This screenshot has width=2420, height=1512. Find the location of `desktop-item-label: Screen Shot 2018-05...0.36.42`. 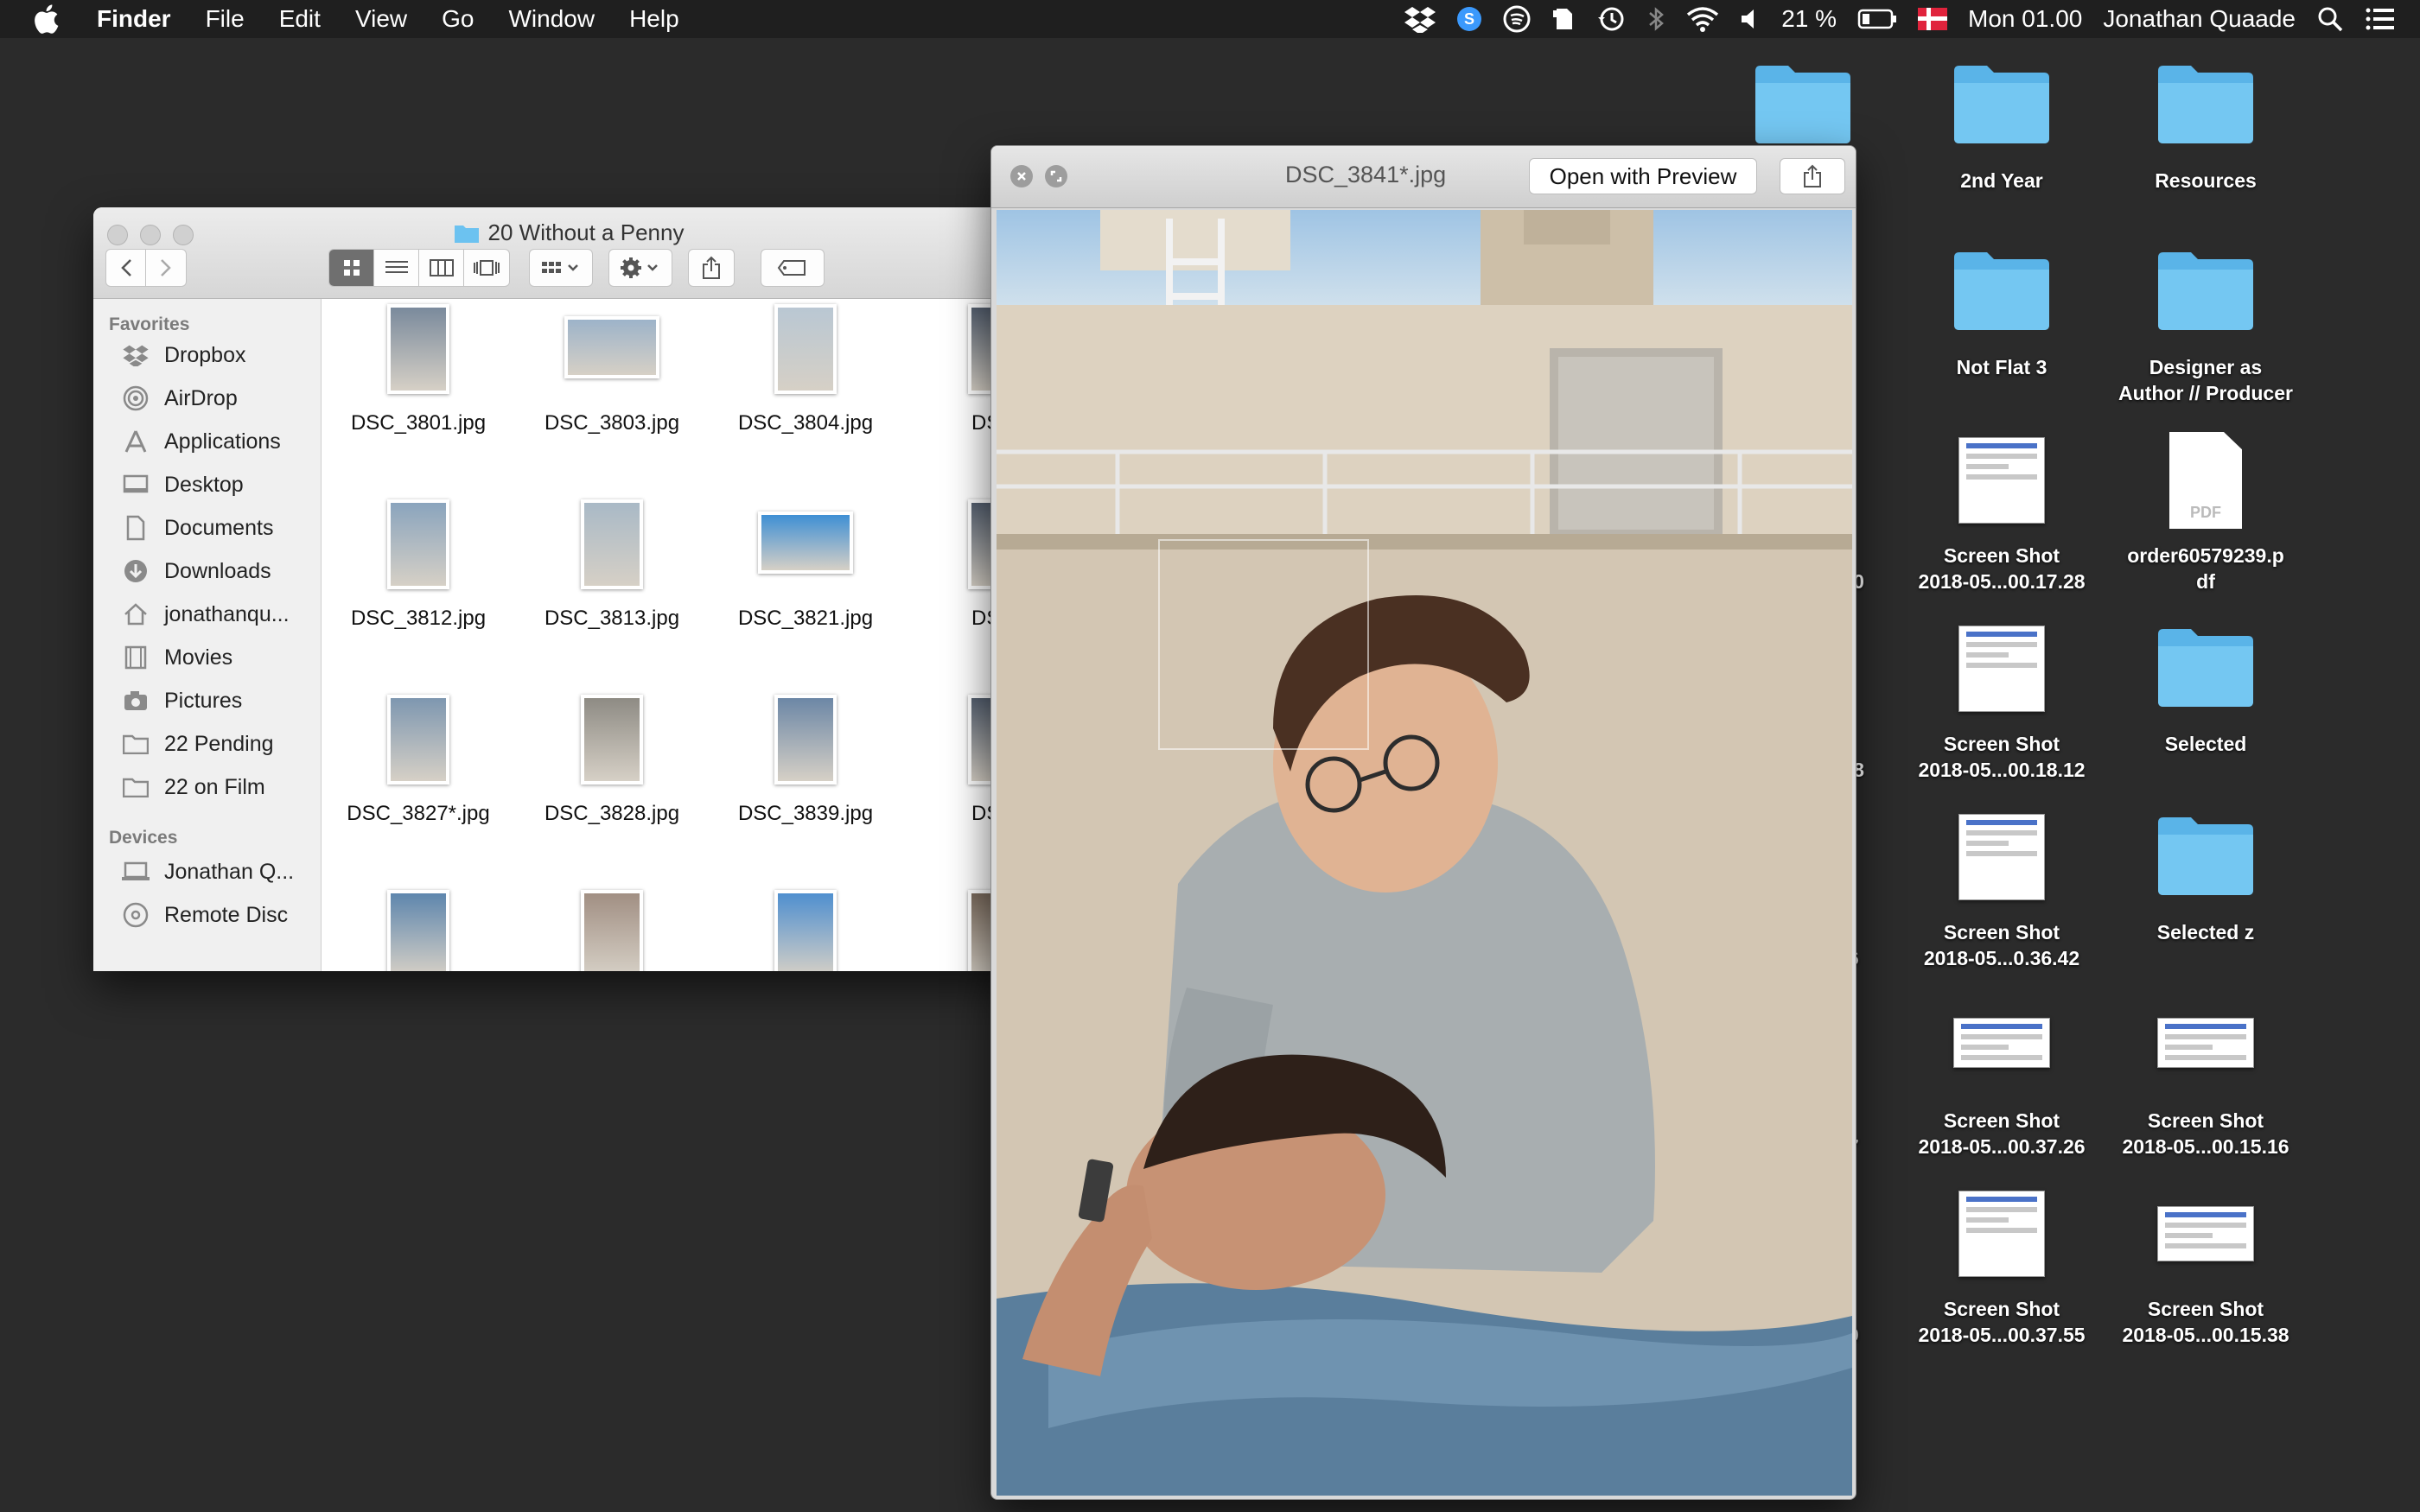

desktop-item-label: Screen Shot 2018-05...0.36.42 is located at coordinates (2001, 945).